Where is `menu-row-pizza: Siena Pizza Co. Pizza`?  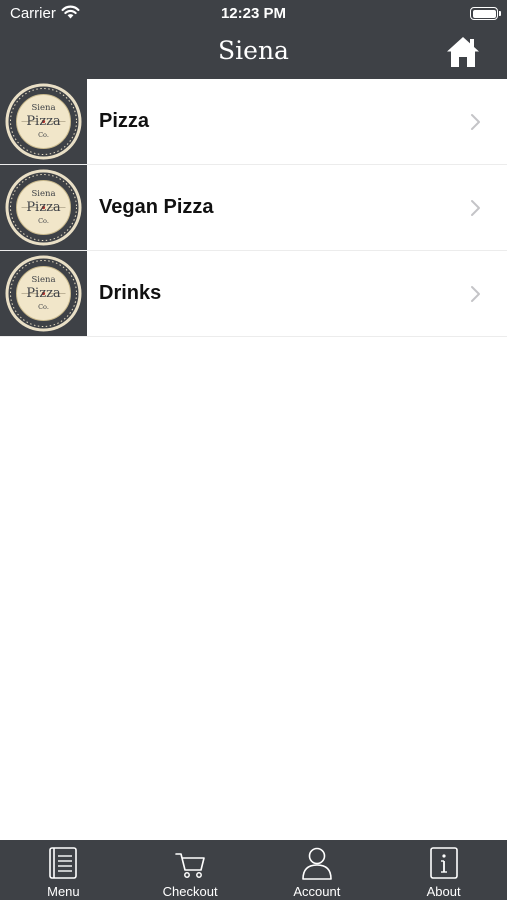
menu-row-pizza: Siena Pizza Co. Pizza is located at coordinates (253, 122).